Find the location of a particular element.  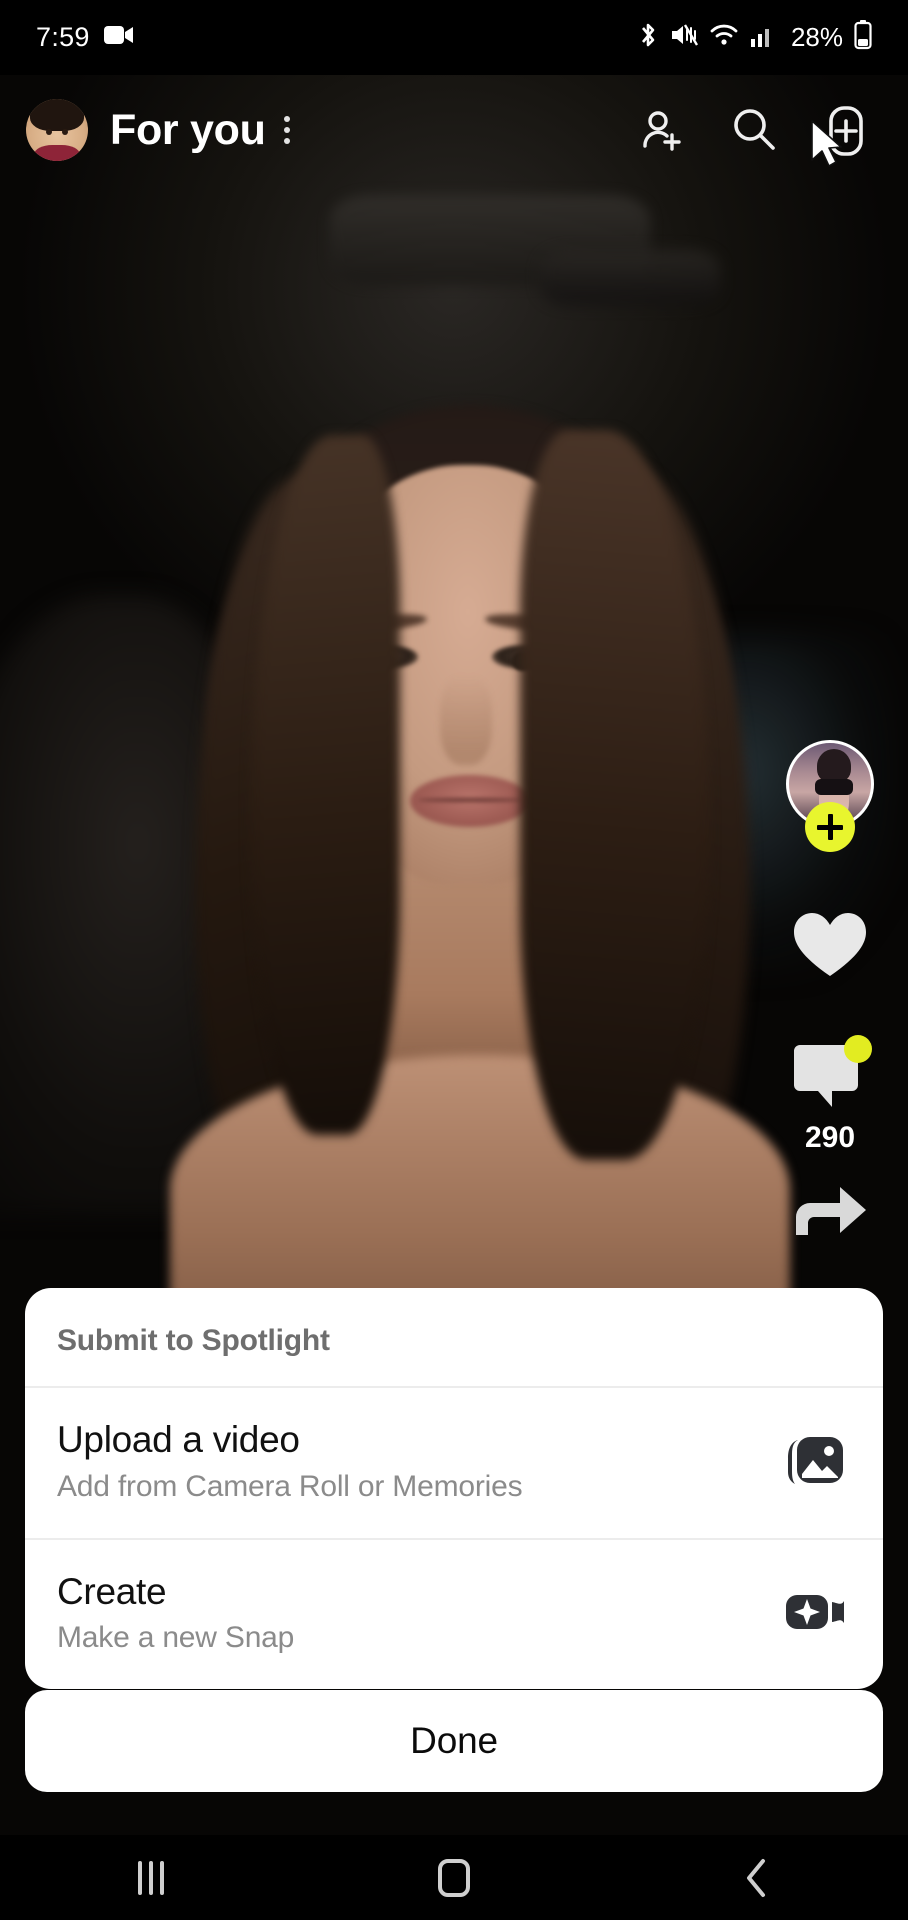

android-nav-bar is located at coordinates (454, 1877).